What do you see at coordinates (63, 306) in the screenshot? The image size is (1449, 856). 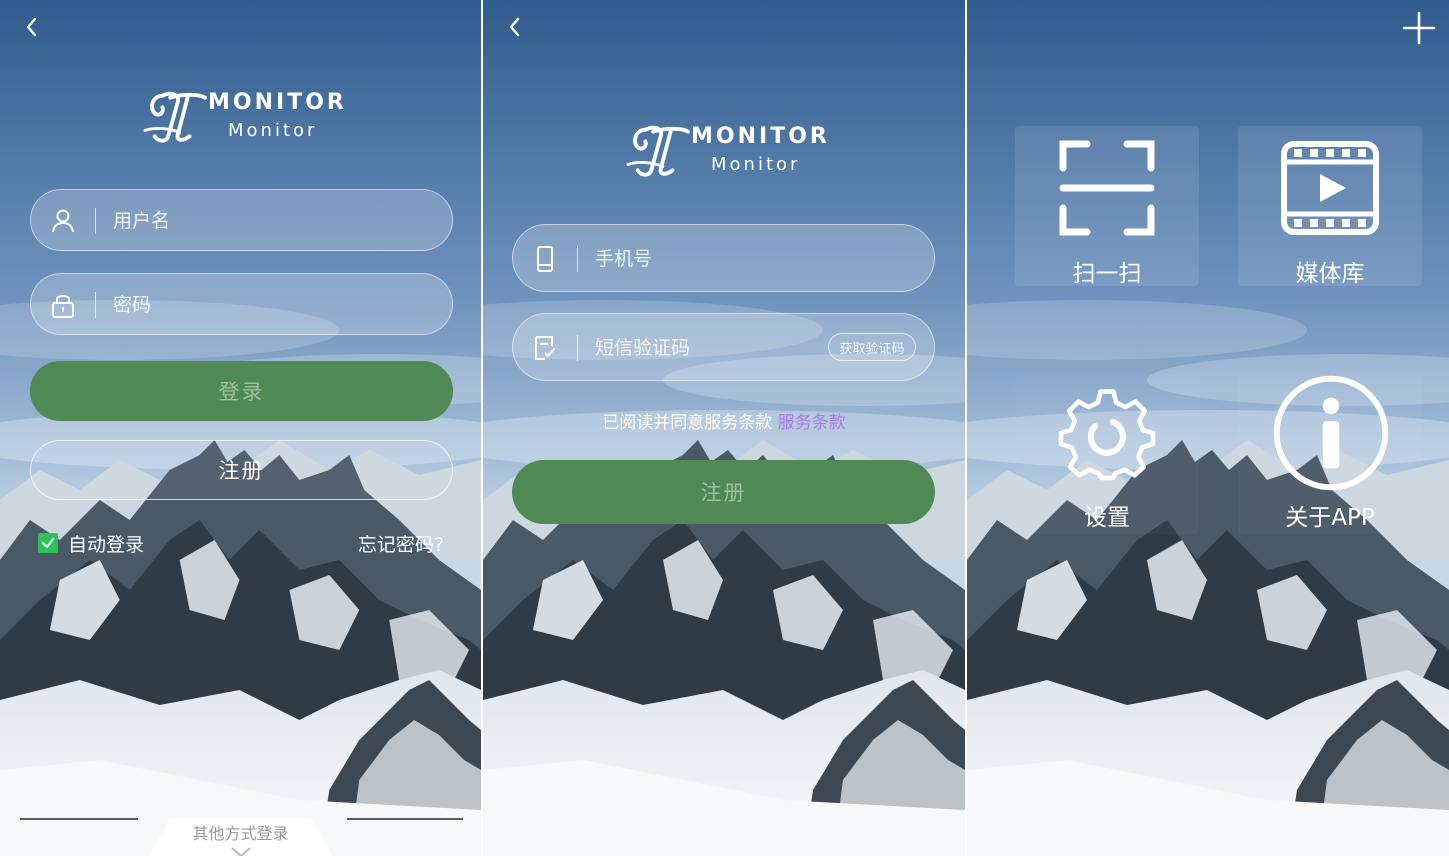 I see `lock-icon` at bounding box center [63, 306].